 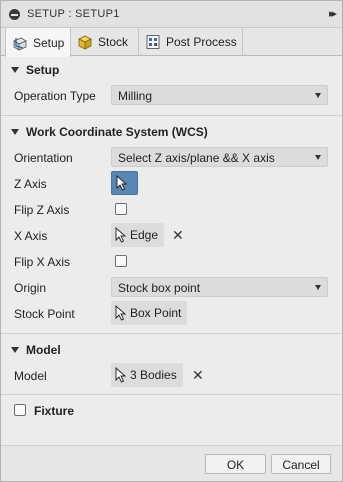 I want to click on tab-stock-label: Stock, so click(x=113, y=42).